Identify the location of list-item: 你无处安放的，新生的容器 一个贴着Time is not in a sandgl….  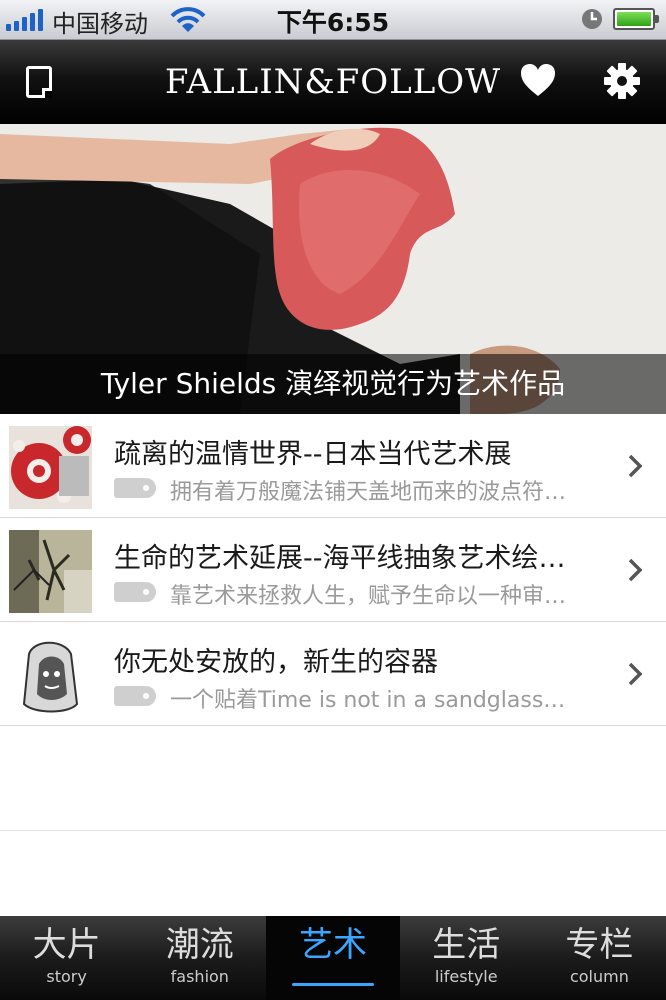
(333, 674).